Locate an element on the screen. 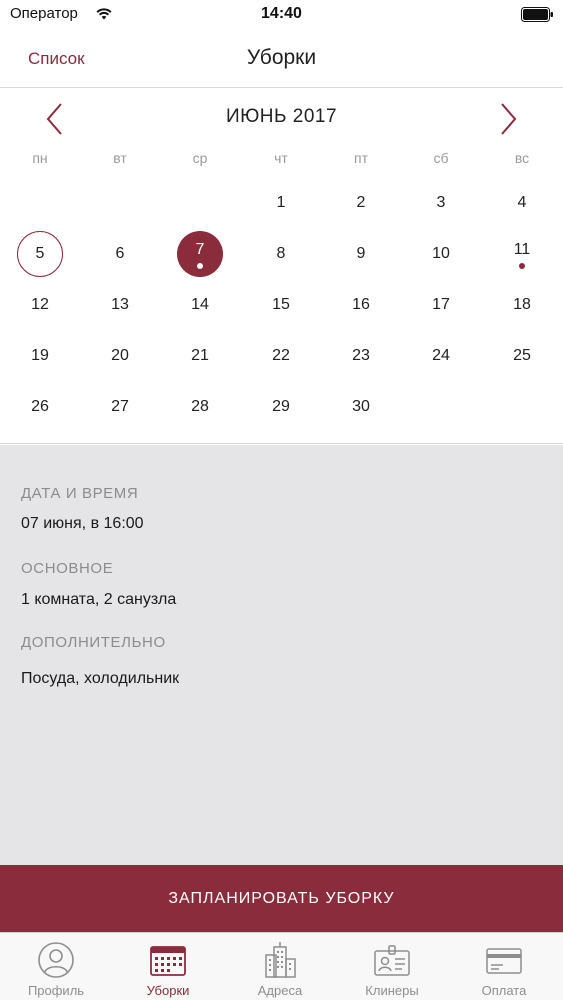 The image size is (563, 1000). day-number: 6 is located at coordinates (120, 253).